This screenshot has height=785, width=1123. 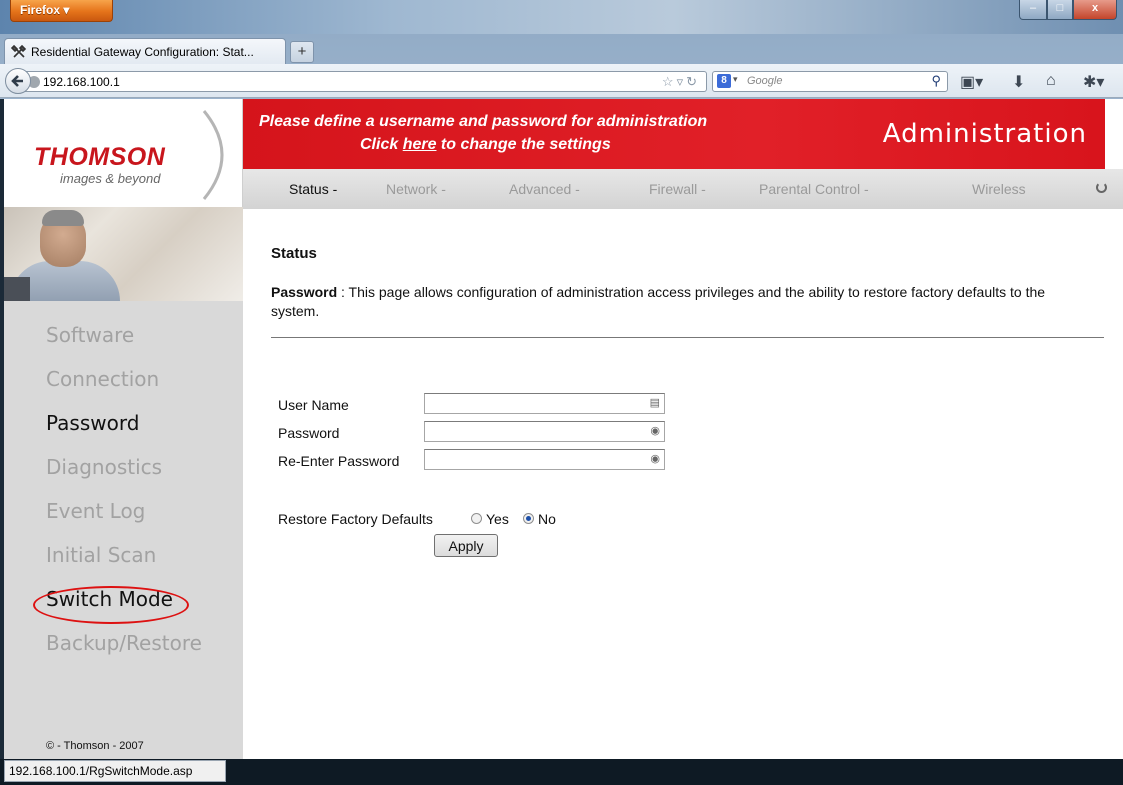 What do you see at coordinates (561, 772) in the screenshot?
I see `status-bar: 192.168.100.1/RgSwitchMode.asp` at bounding box center [561, 772].